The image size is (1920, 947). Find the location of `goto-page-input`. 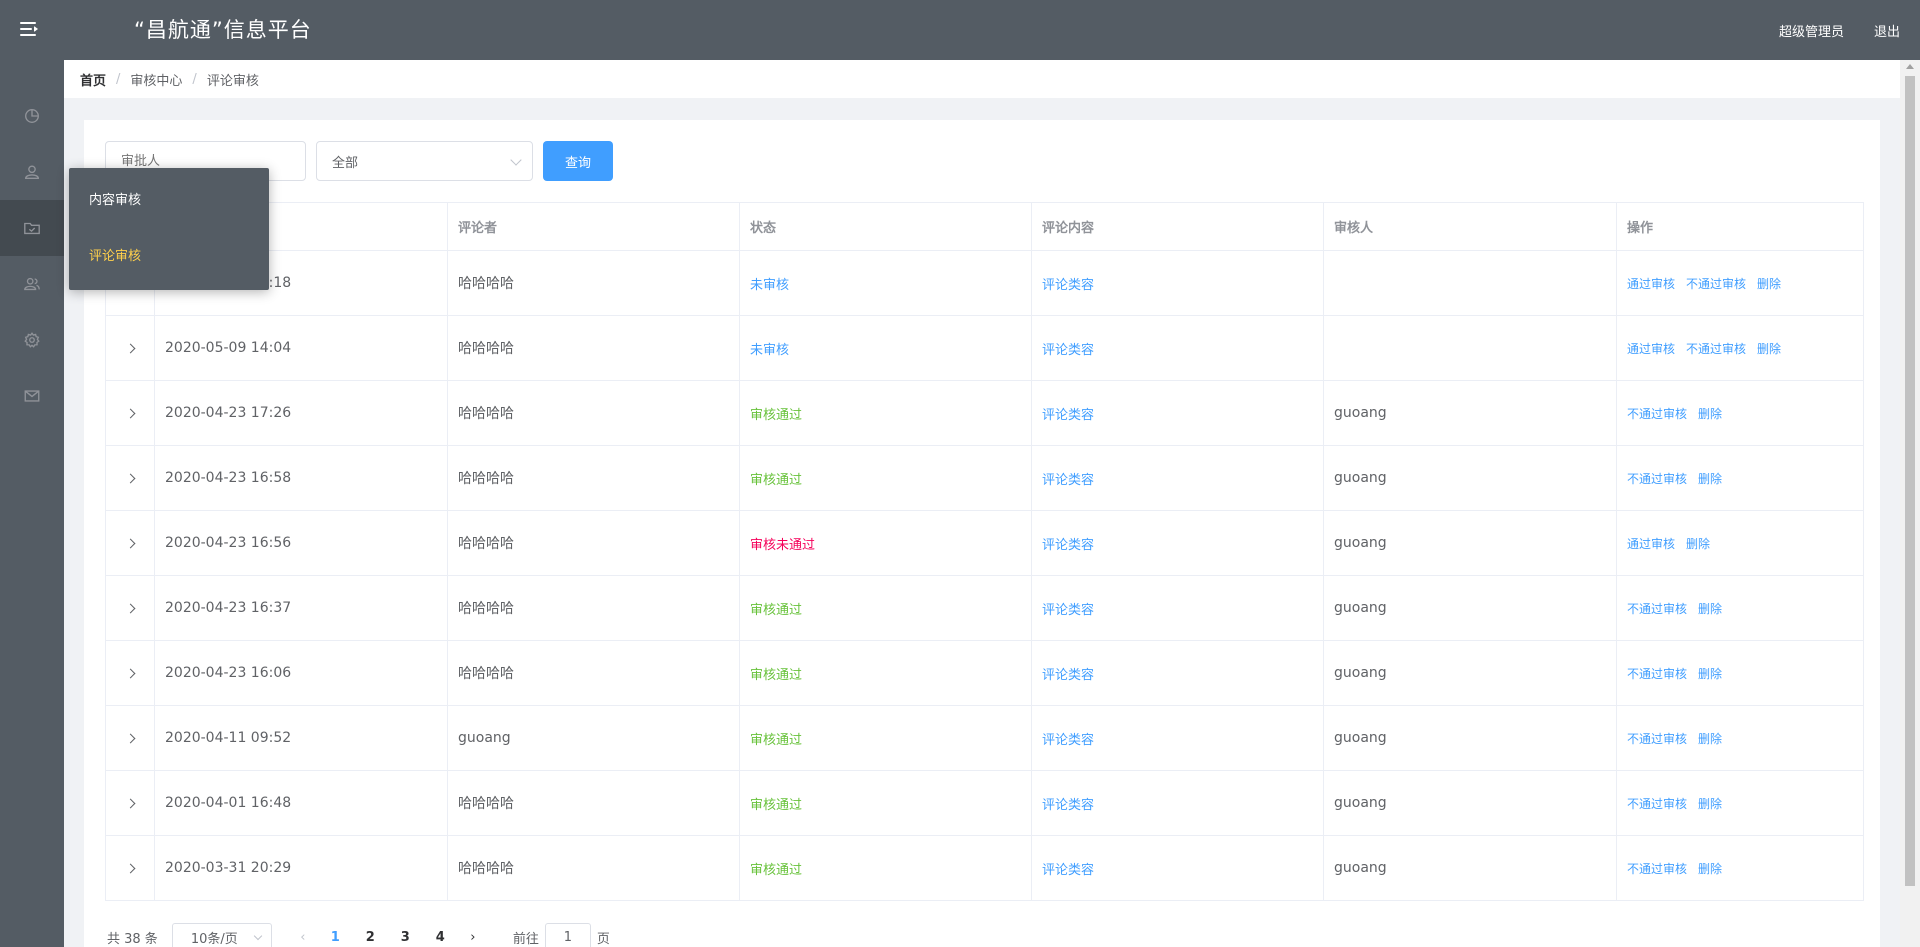

goto-page-input is located at coordinates (567, 935).